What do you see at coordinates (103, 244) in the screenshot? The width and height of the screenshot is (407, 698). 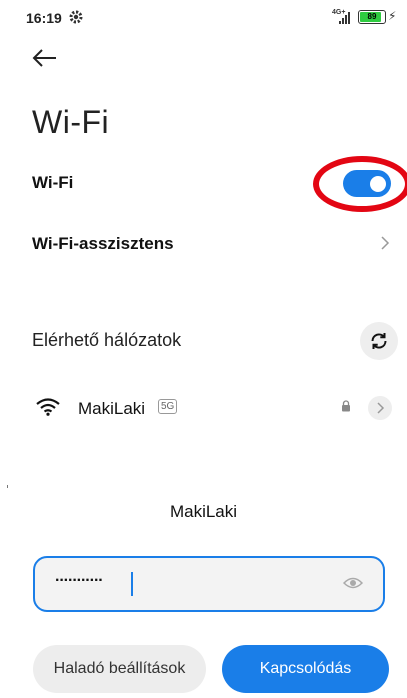 I see `wifi-assistant-label: Wi-Fi-asszisztens` at bounding box center [103, 244].